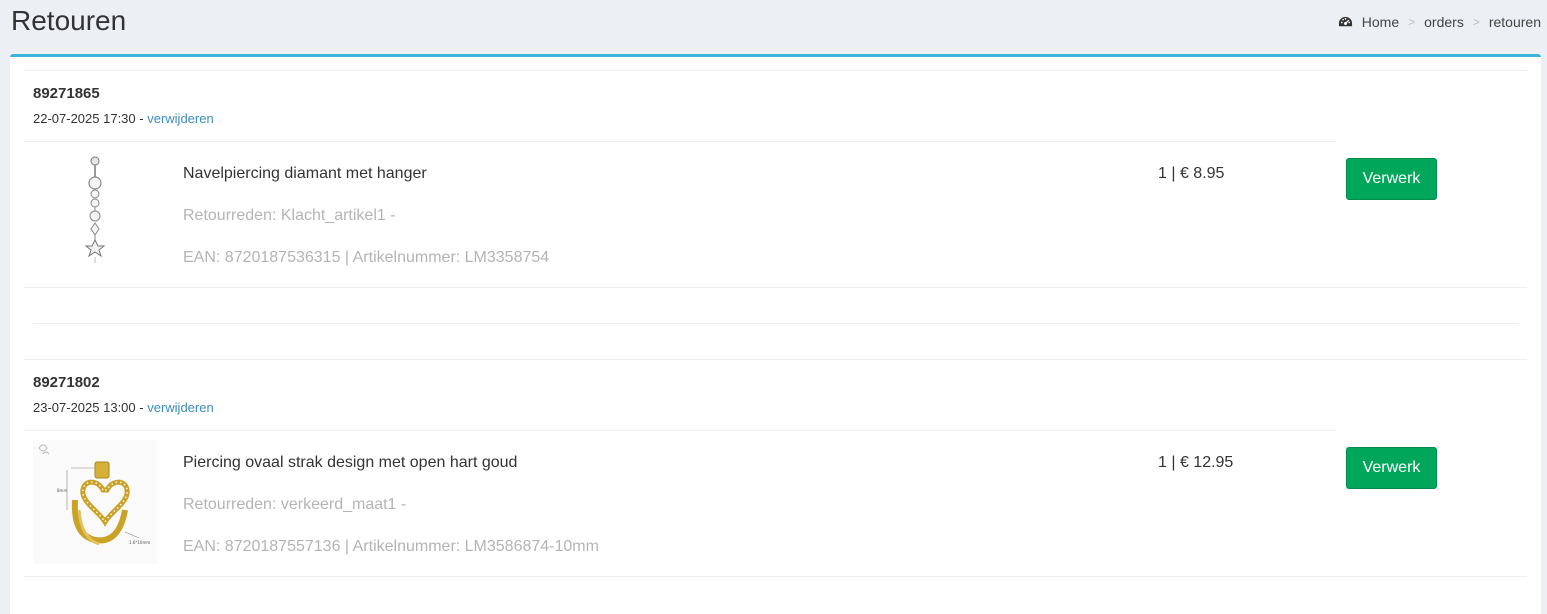  Describe the element at coordinates (66, 382) in the screenshot. I see `order-number: 89271802` at that location.